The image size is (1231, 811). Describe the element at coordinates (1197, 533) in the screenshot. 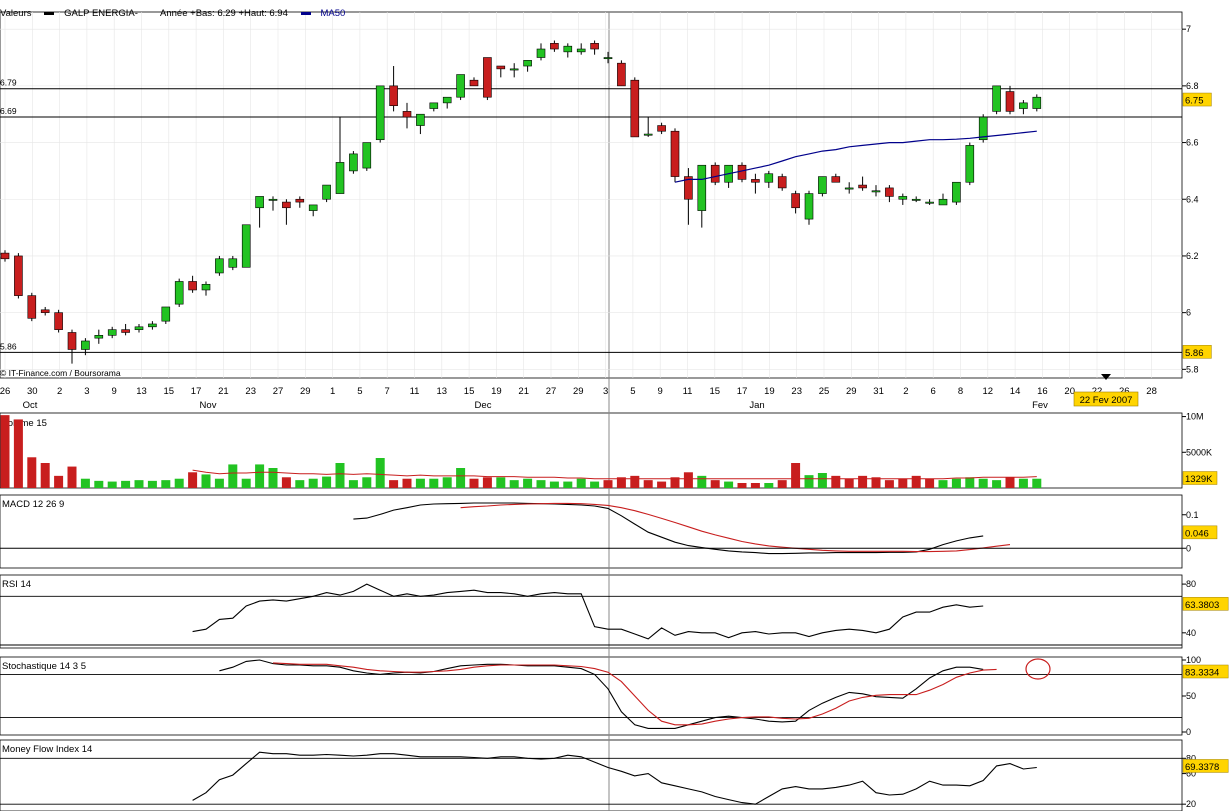

I see `macd-last-badge: 0.046` at that location.